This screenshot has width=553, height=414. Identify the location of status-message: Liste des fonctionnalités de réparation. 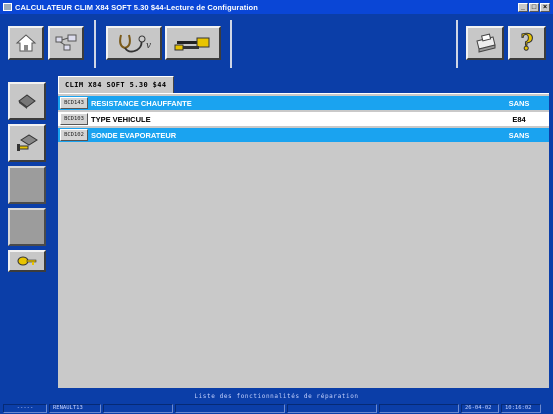
(276, 396).